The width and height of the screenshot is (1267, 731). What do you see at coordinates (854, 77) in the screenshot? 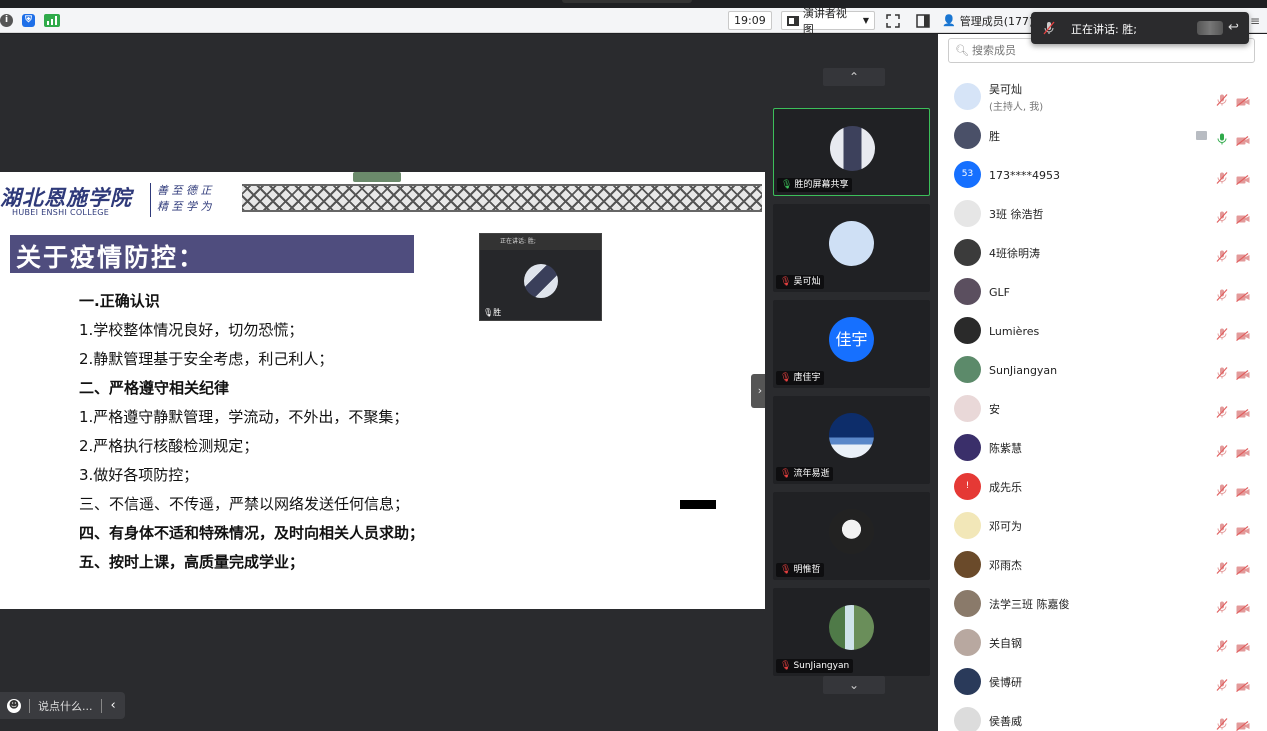
I see `scroll-up-chevron-icon: ⌃` at bounding box center [854, 77].